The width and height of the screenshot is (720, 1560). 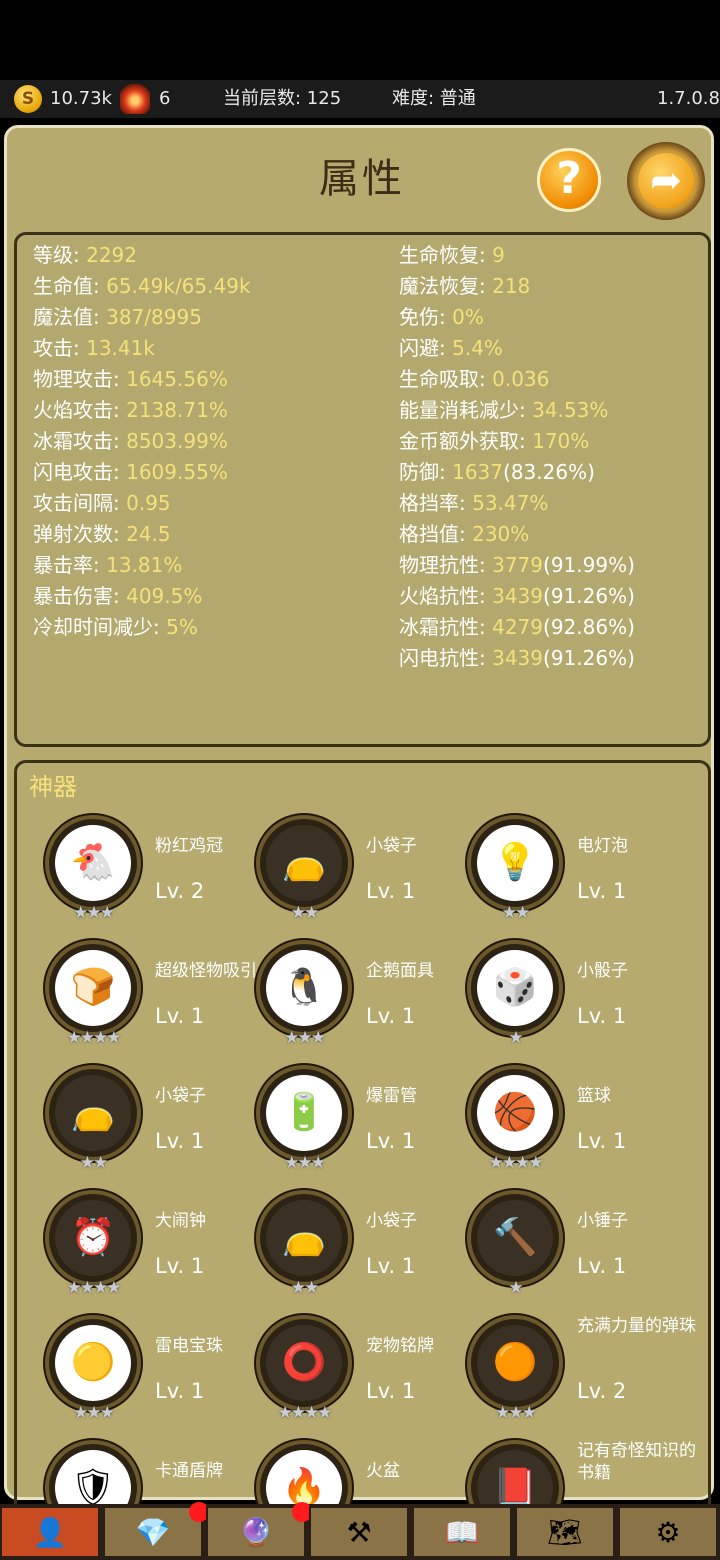 I want to click on help-button: ?, so click(x=569, y=180).